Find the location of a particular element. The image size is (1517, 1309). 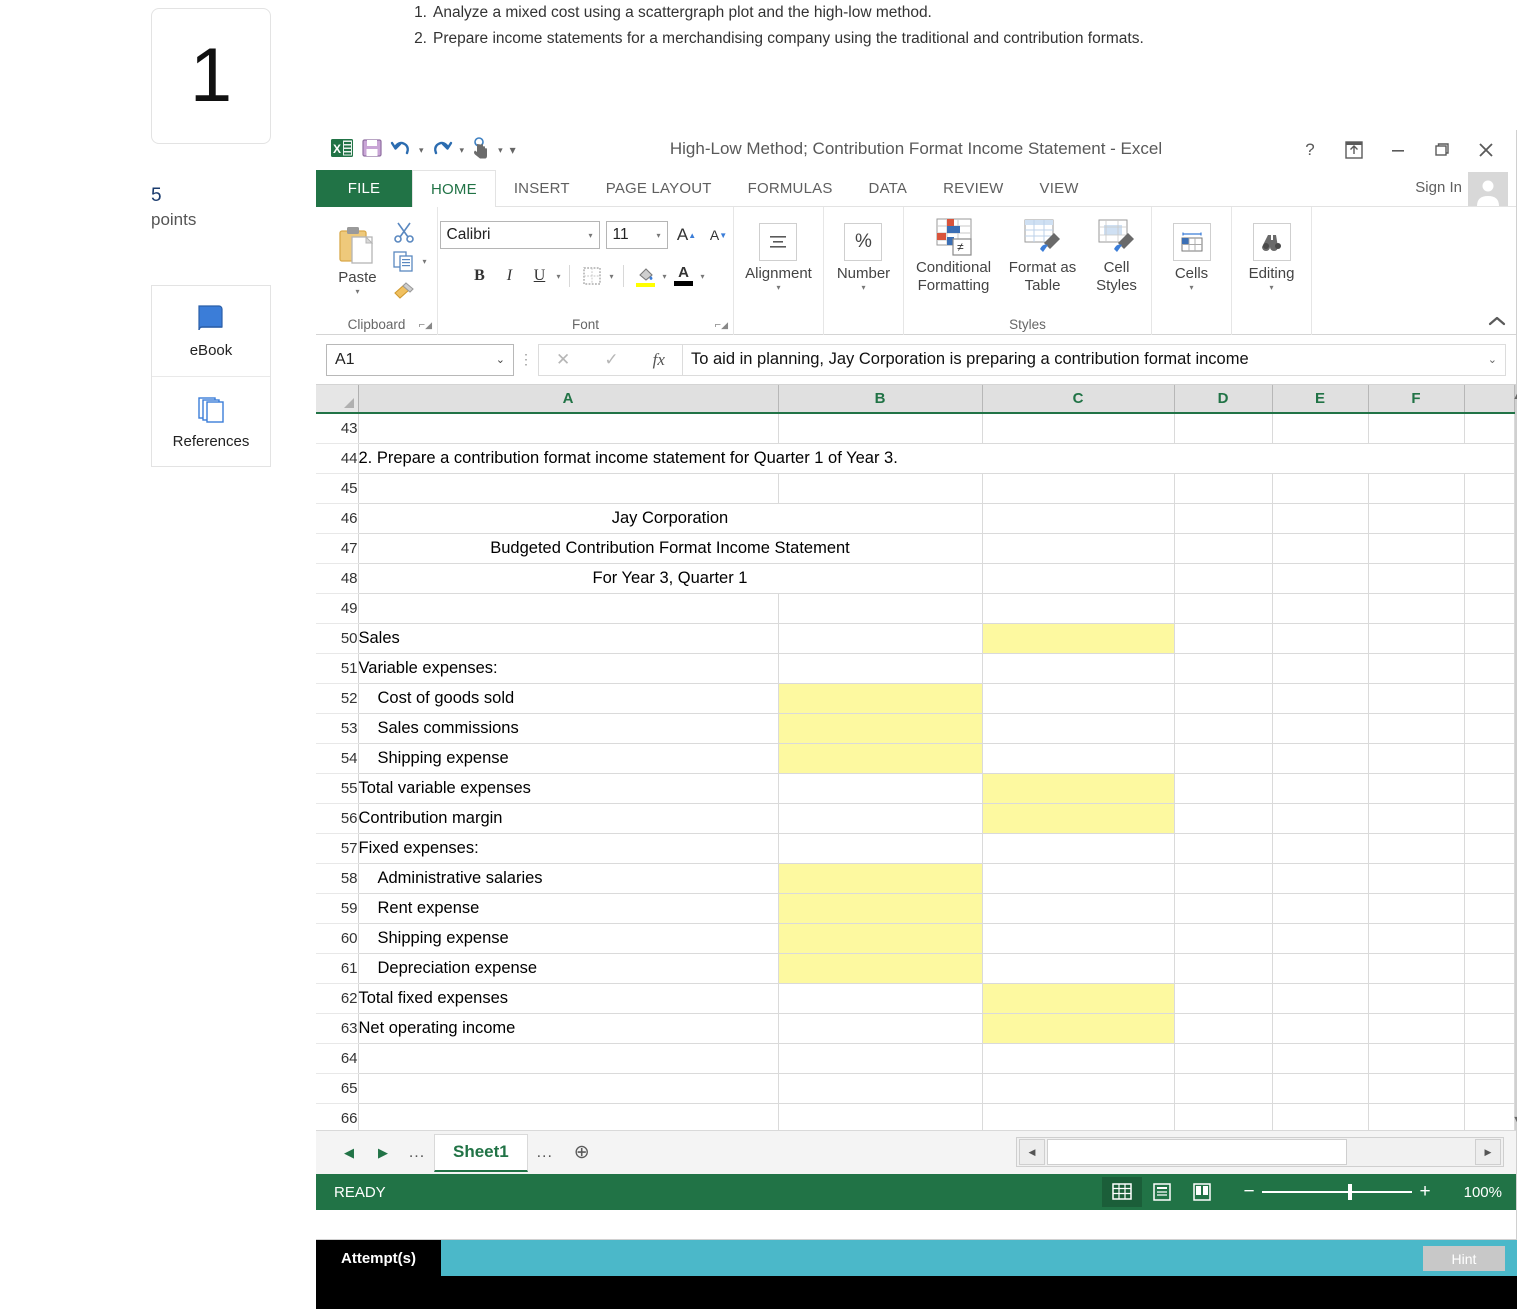

tab-file: FILE is located at coordinates (364, 188).